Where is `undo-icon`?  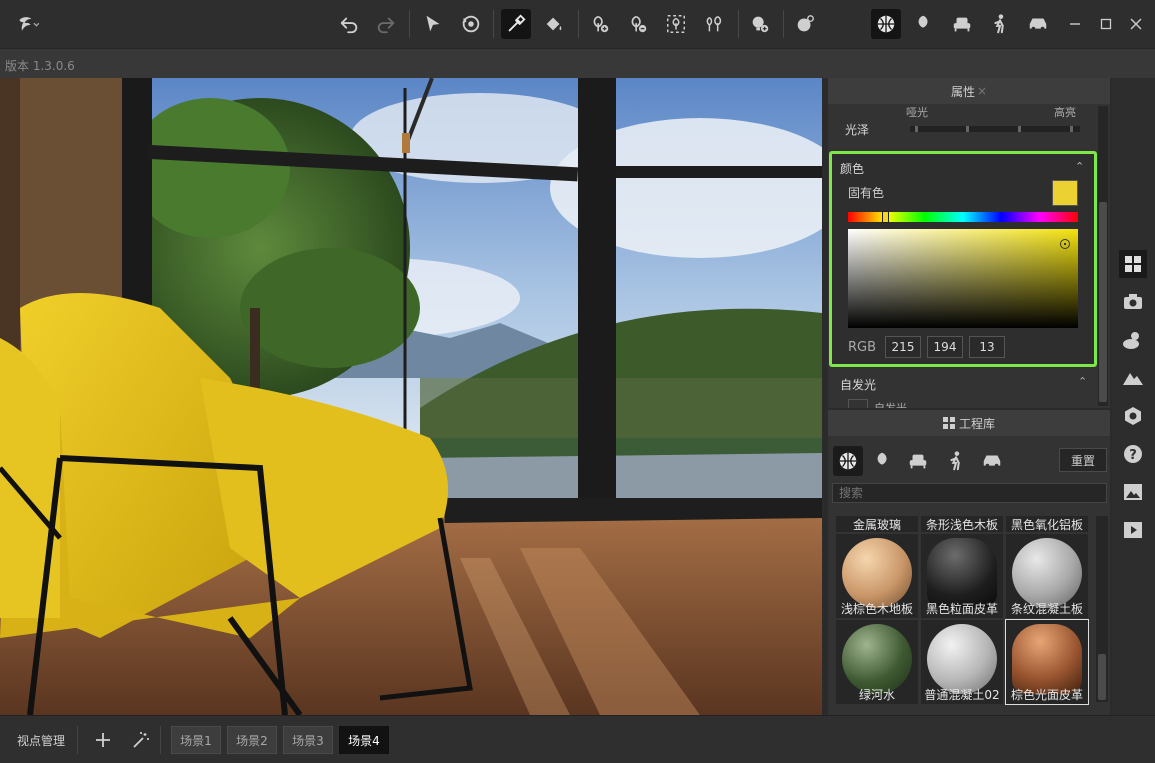
undo-icon is located at coordinates (349, 24).